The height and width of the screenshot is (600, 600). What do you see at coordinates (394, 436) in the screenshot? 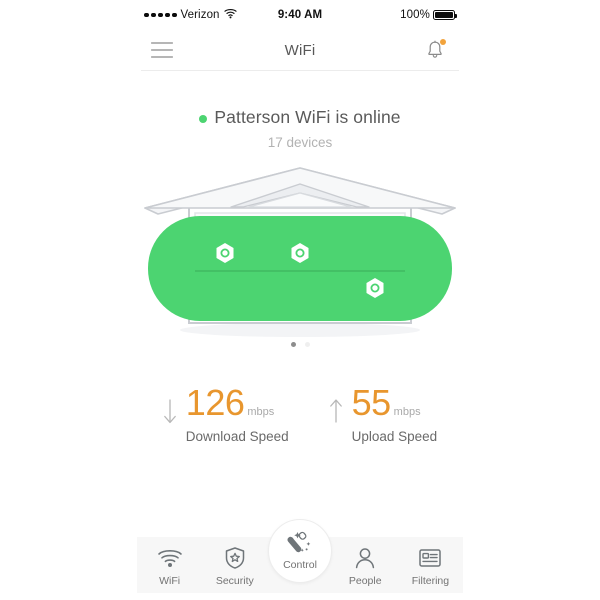
I see `upload-speed-label: Upload Speed` at bounding box center [394, 436].